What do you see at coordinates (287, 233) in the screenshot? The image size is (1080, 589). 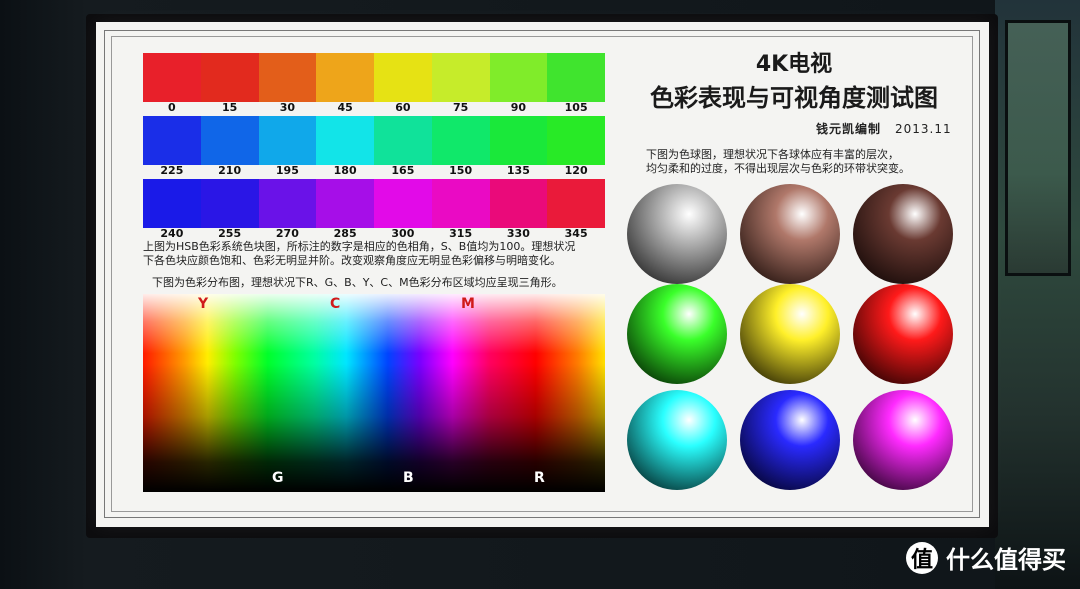 I see `hue-label-270: 270` at bounding box center [287, 233].